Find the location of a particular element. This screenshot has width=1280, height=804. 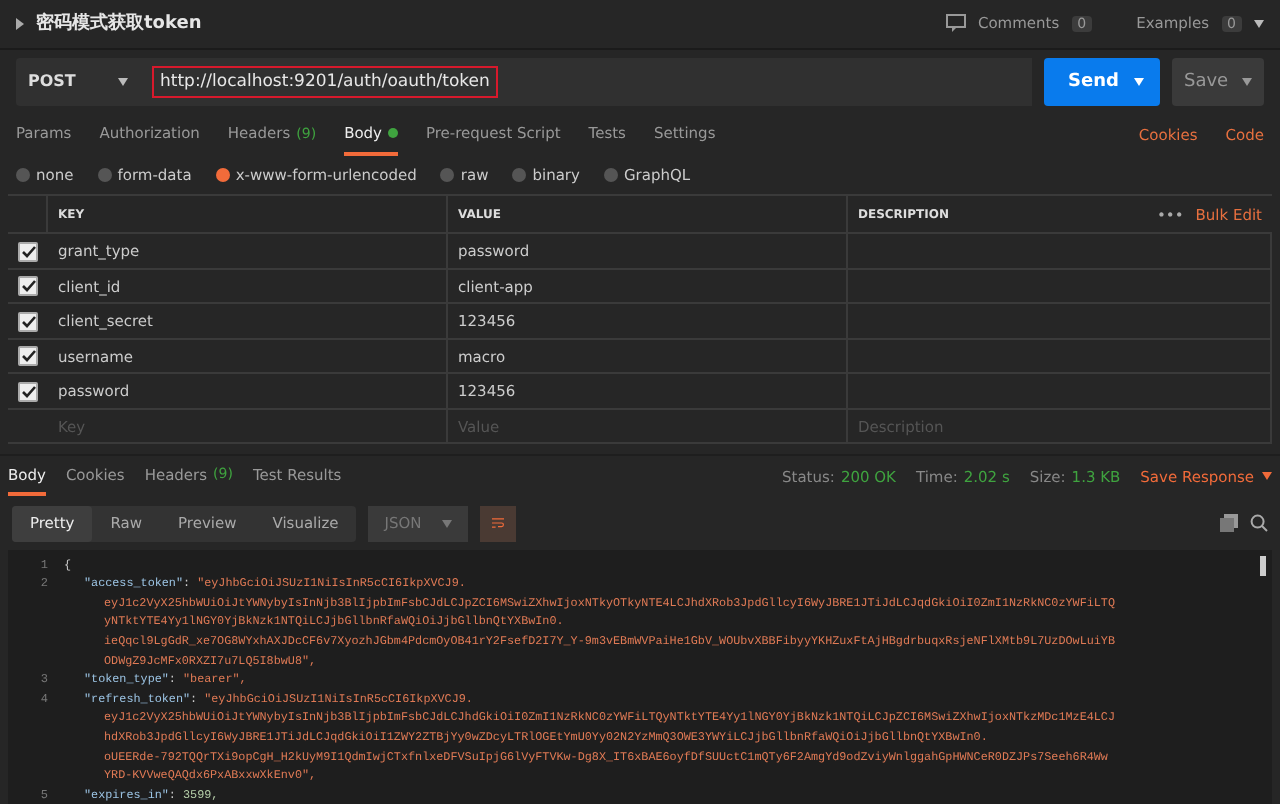

request-title: 密码模式获取token is located at coordinates (120, 23).